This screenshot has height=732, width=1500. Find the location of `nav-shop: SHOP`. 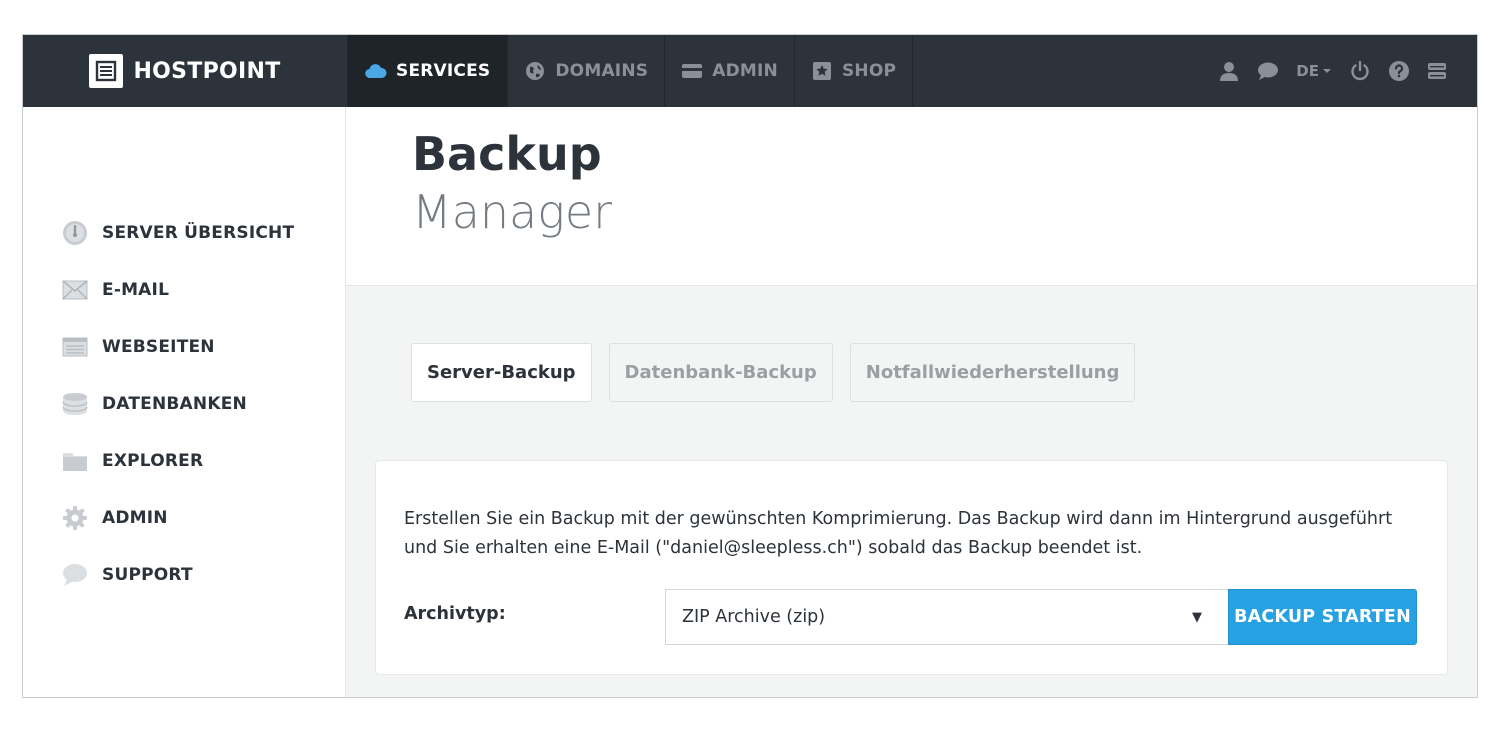

nav-shop: SHOP is located at coordinates (854, 71).